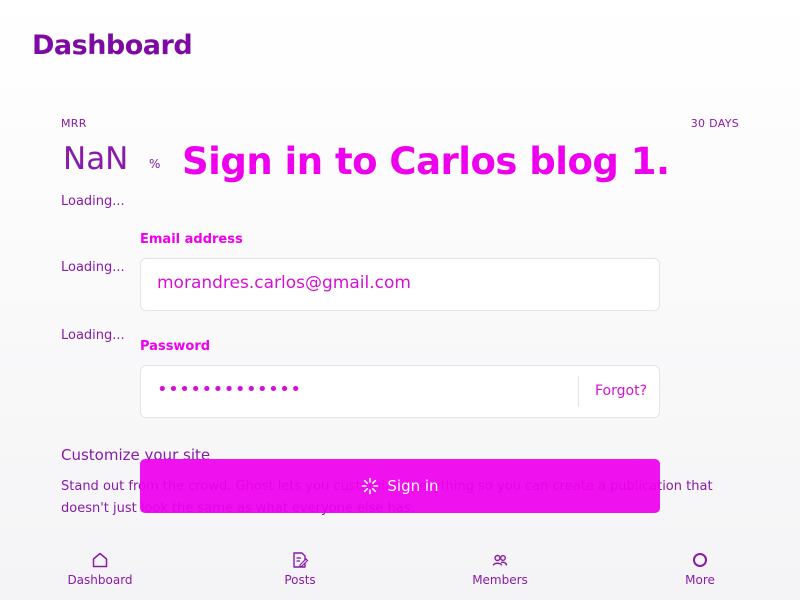  Describe the element at coordinates (112, 45) in the screenshot. I see `page-title: Dashboard` at that location.